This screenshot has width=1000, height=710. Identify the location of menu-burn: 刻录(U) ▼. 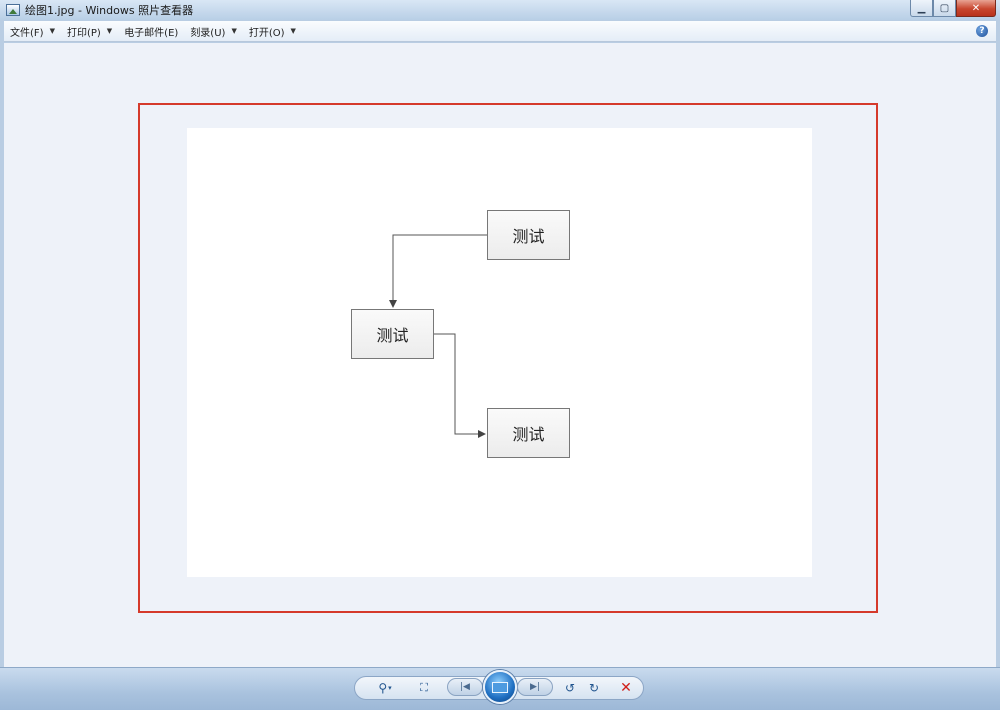
(213, 31).